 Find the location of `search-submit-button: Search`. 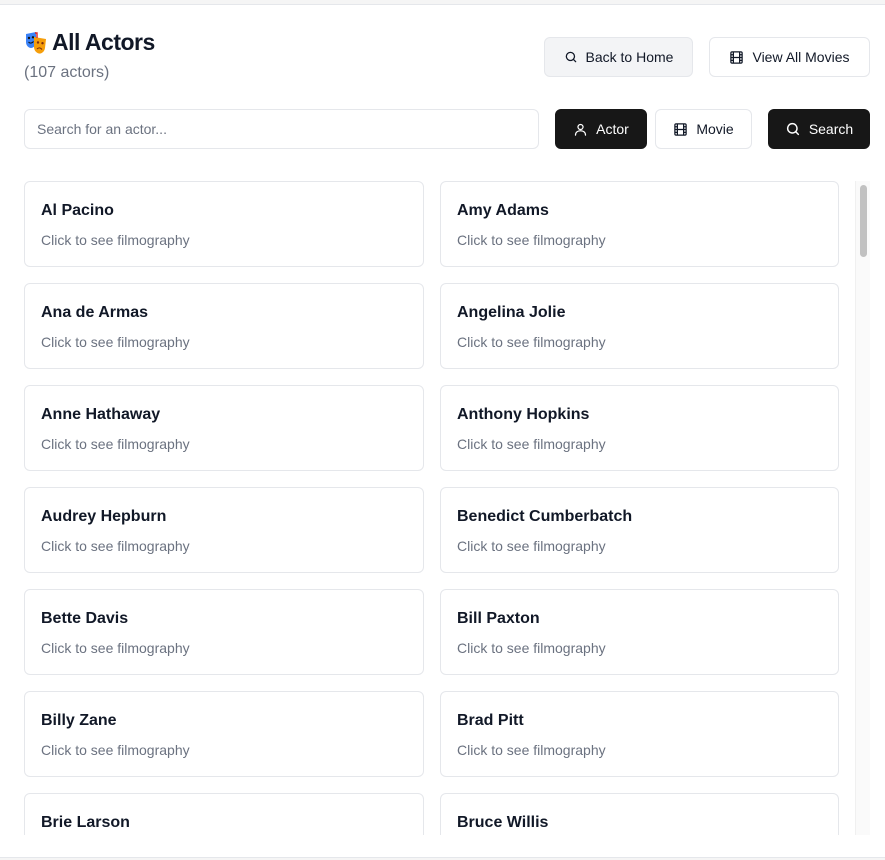

search-submit-button: Search is located at coordinates (819, 129).